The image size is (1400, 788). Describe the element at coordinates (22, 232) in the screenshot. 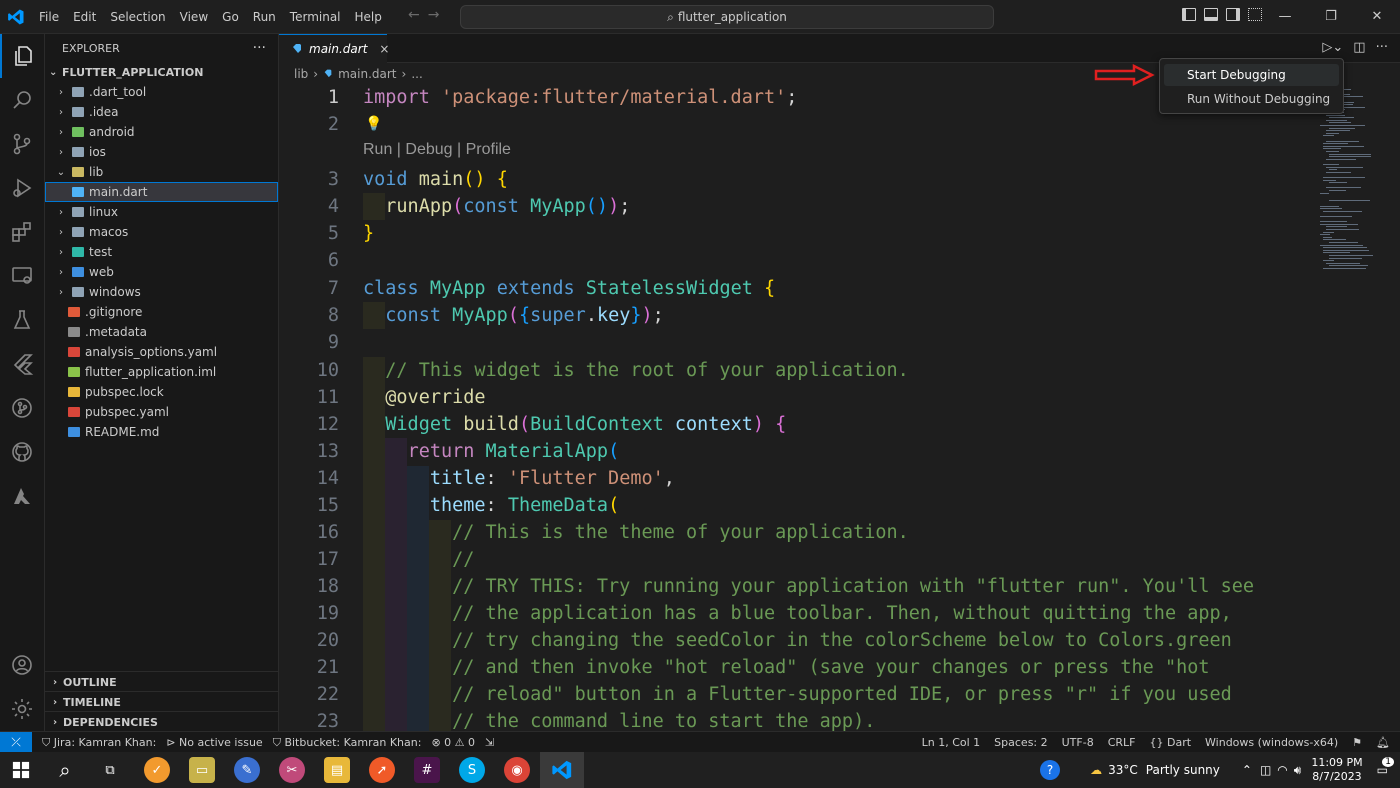

I see `extensions-icon` at that location.